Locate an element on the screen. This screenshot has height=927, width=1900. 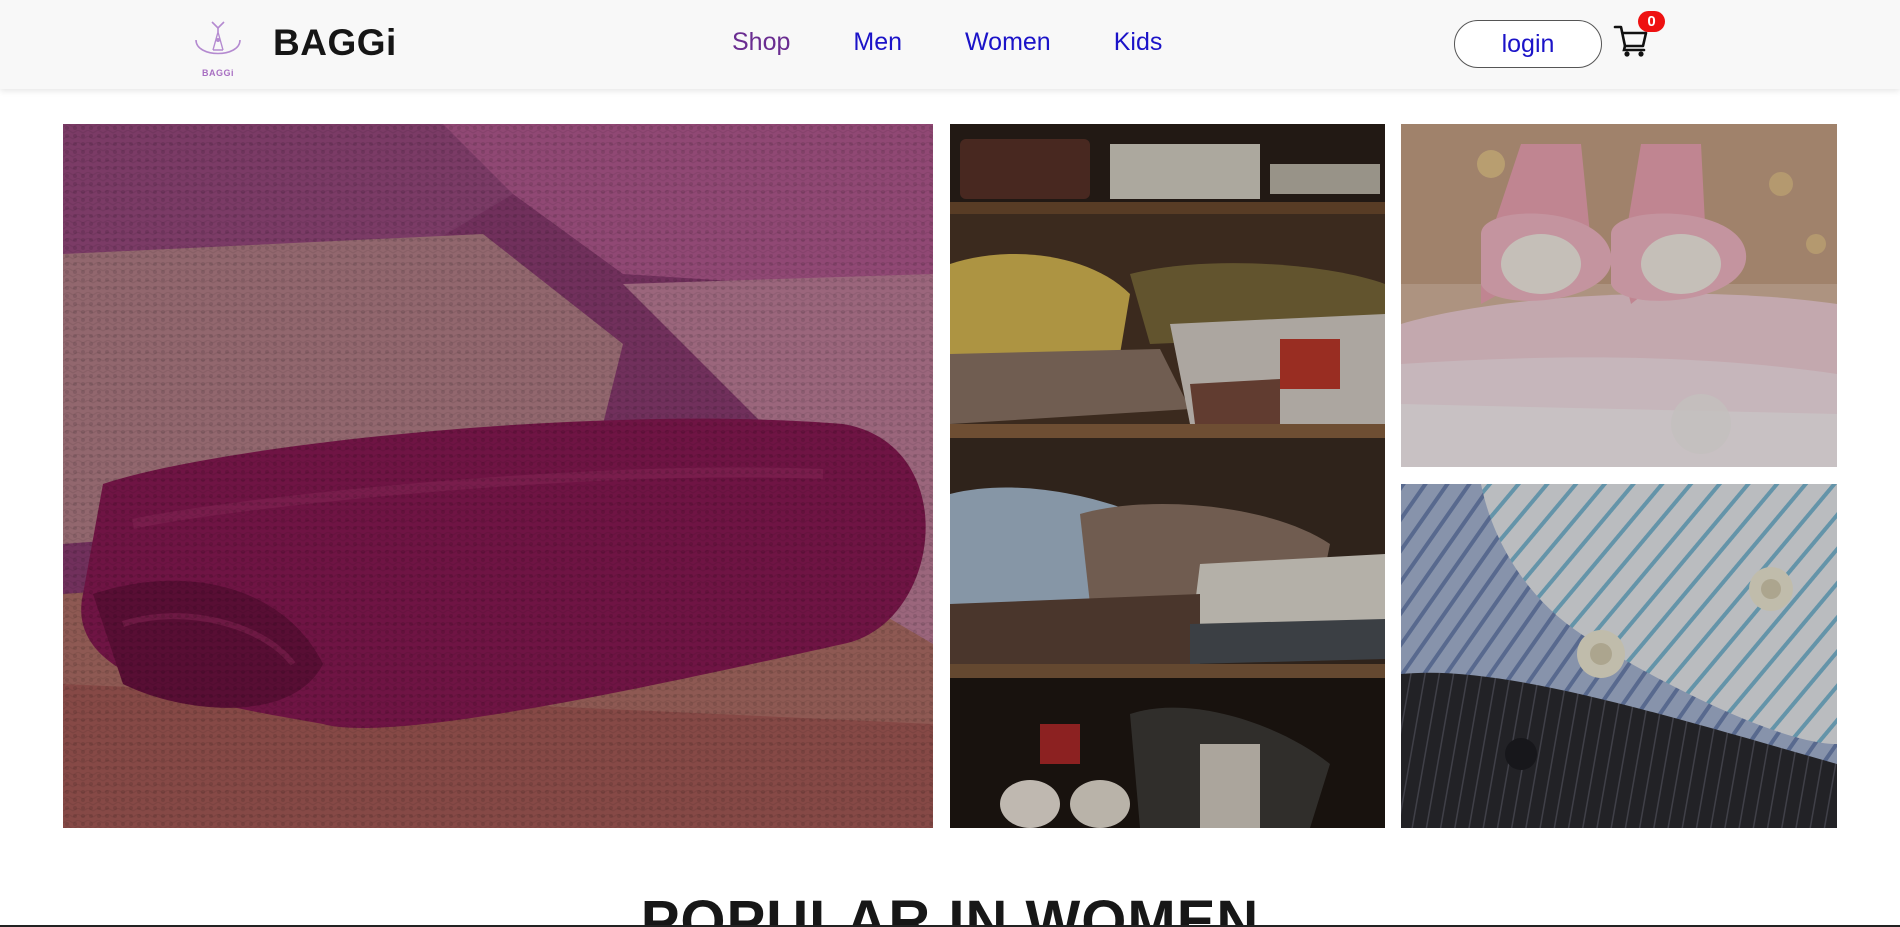
login-button: login is located at coordinates (1528, 44).